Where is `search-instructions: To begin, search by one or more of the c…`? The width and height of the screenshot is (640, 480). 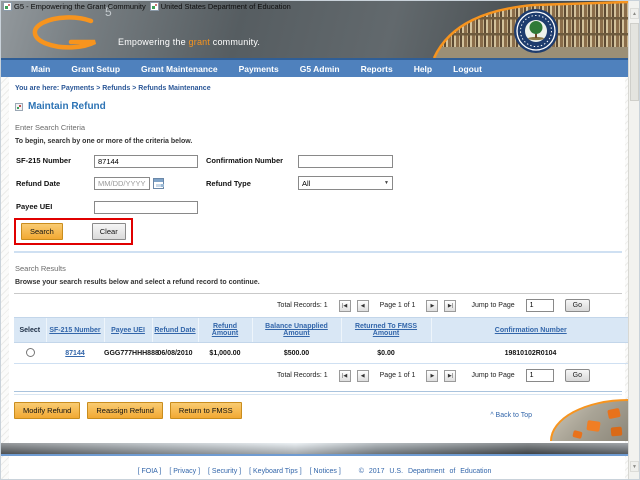
search-instructions: To begin, search by one or more of the c… is located at coordinates (104, 141).